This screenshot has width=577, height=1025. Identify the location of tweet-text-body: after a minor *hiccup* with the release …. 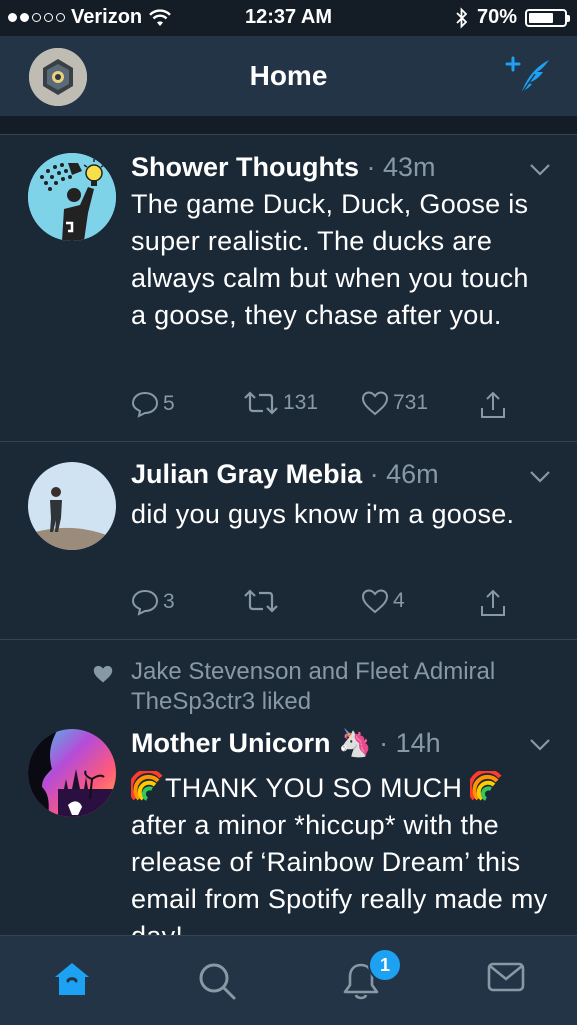
(339, 873).